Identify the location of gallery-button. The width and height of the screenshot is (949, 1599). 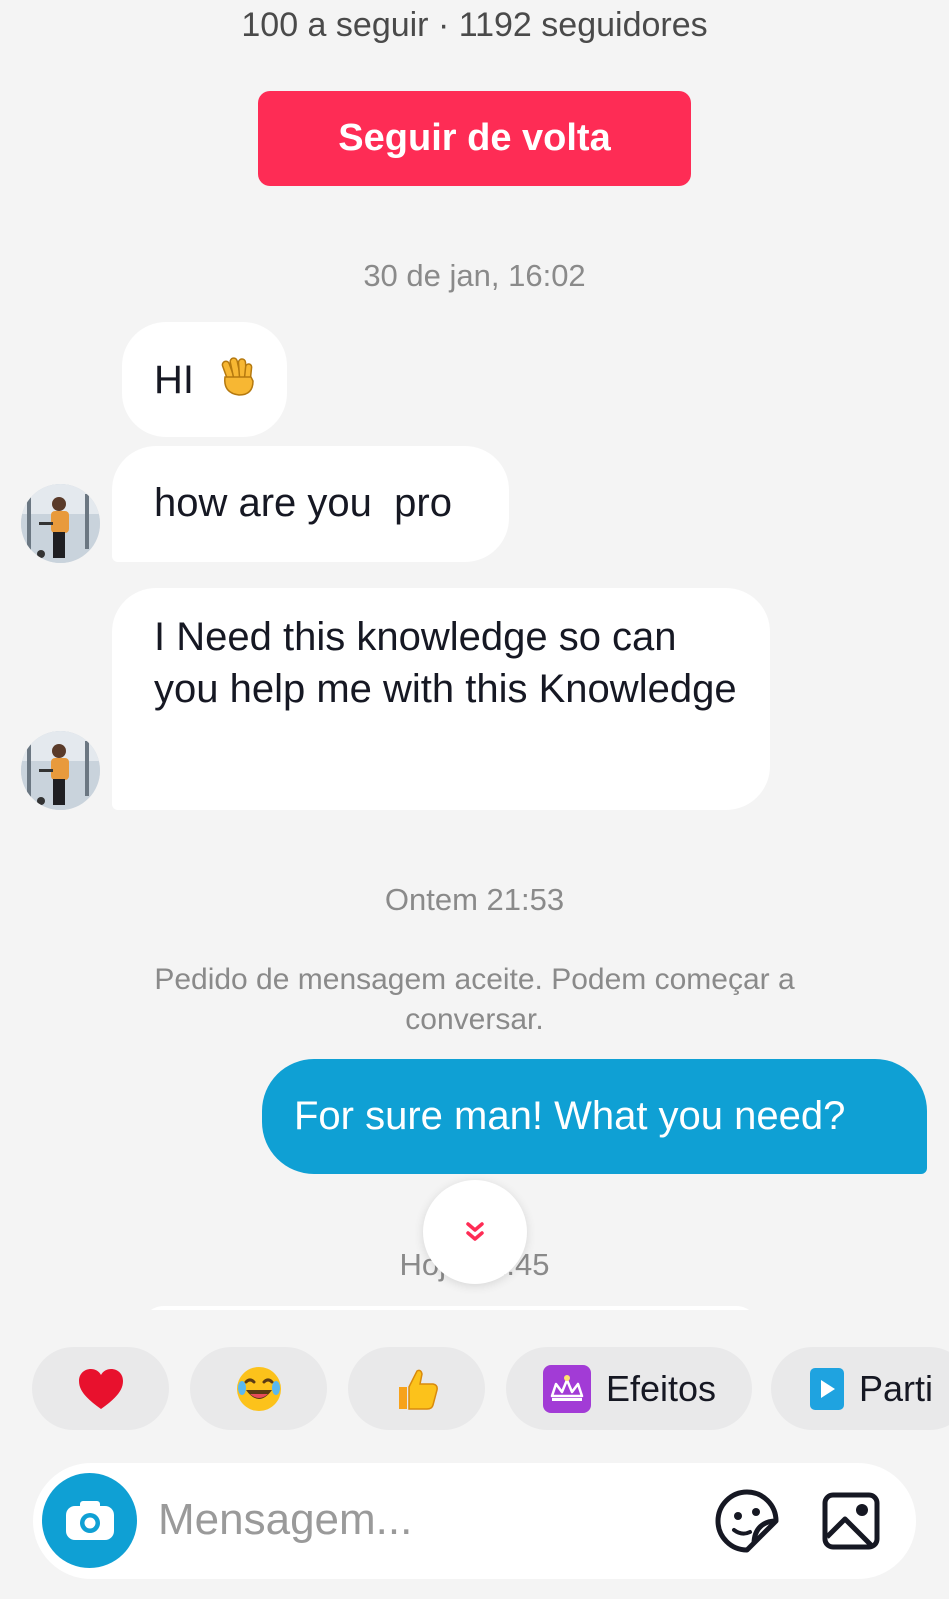
(851, 1521).